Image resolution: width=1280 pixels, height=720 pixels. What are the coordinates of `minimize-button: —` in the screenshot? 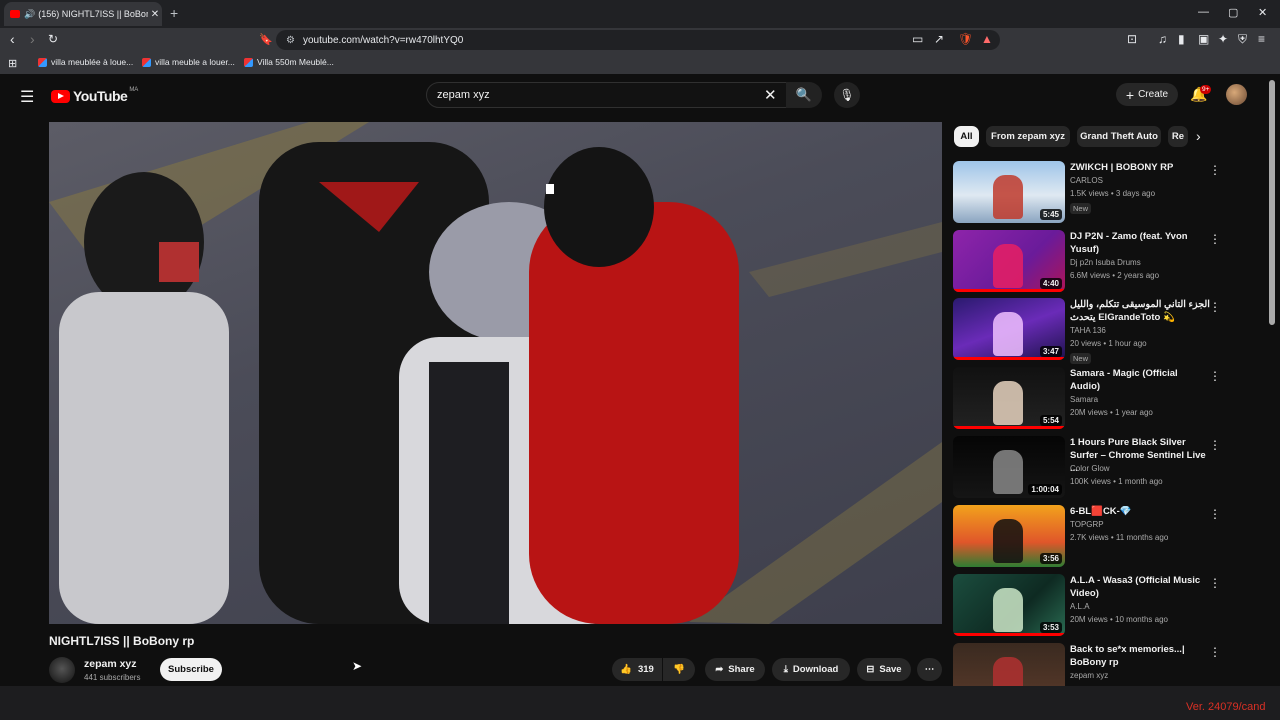 It's located at (1203, 12).